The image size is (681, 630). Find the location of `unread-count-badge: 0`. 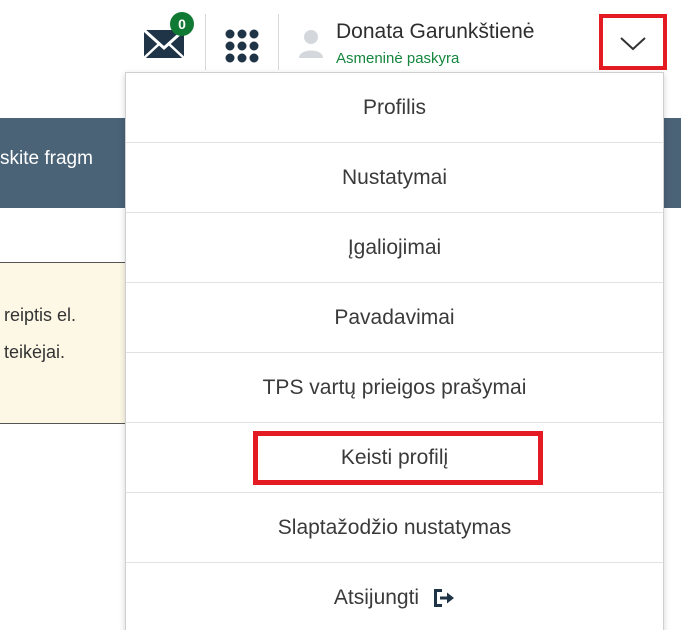

unread-count-badge: 0 is located at coordinates (182, 24).